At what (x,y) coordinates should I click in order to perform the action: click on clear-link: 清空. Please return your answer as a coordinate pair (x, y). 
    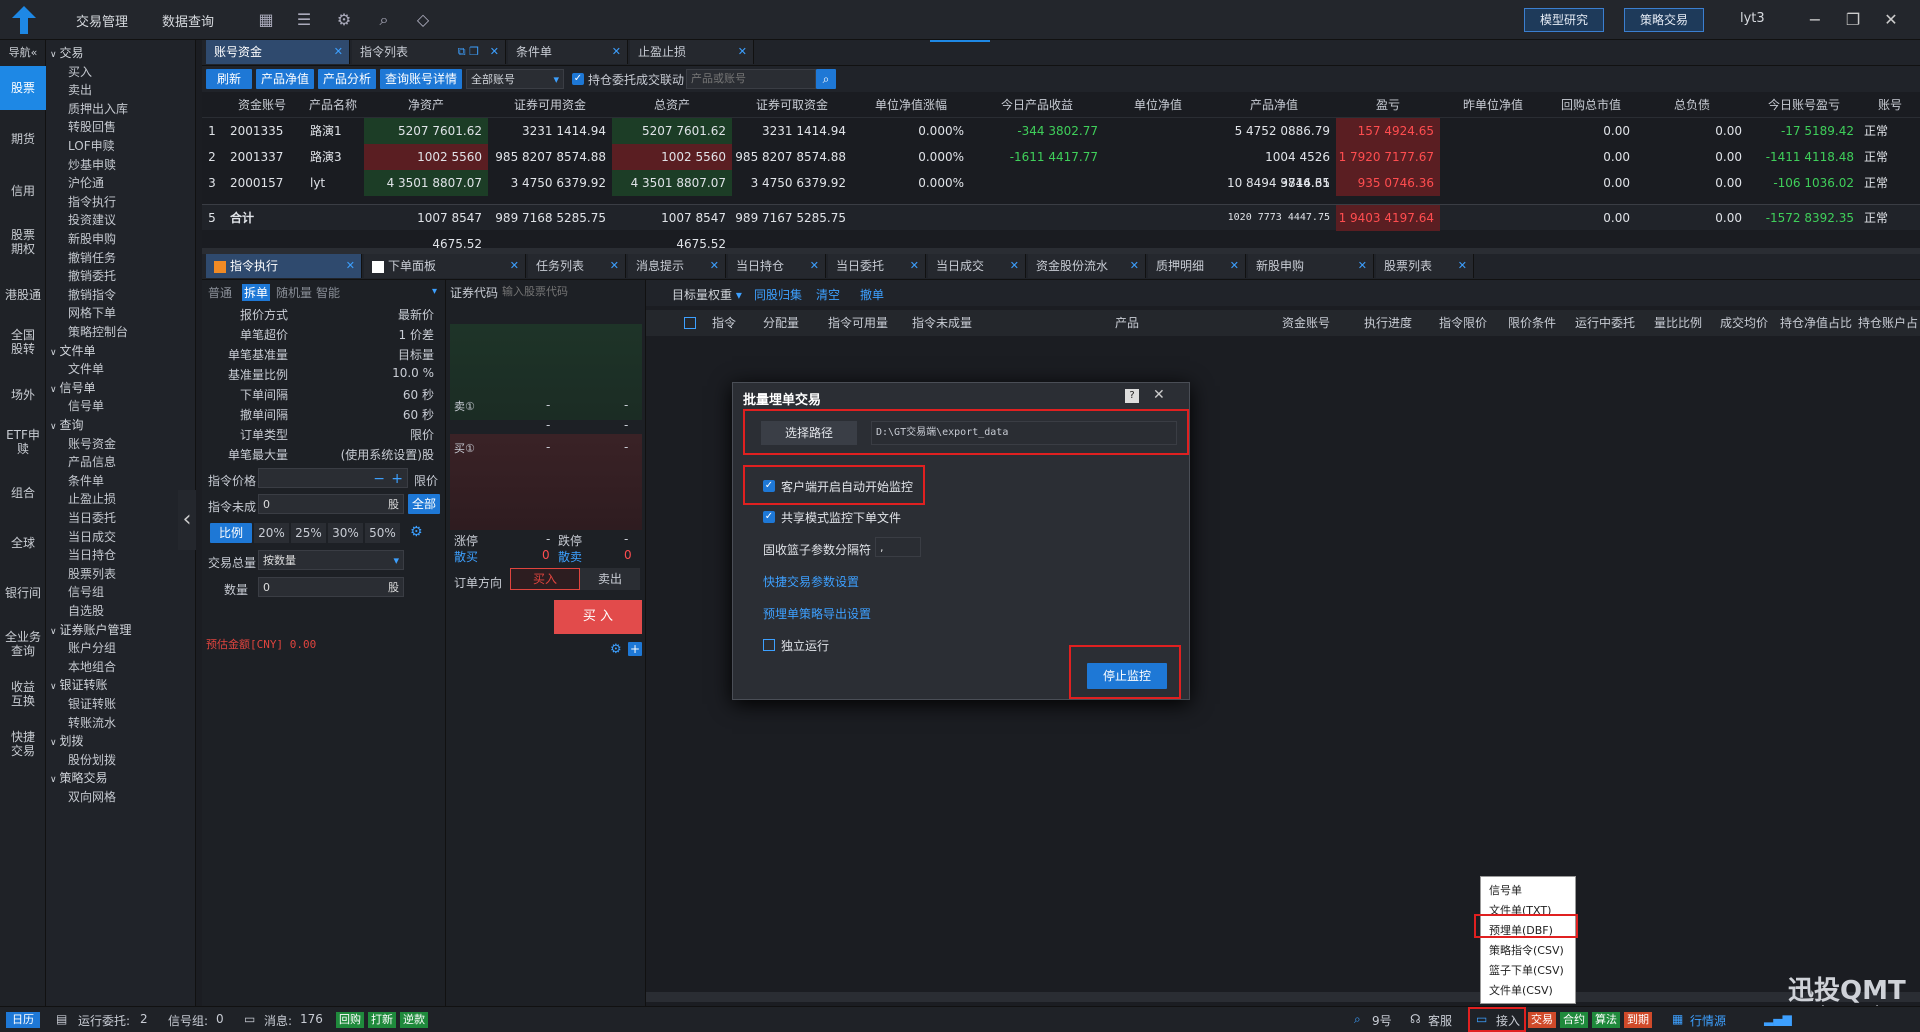
    Looking at the image, I should click on (828, 294).